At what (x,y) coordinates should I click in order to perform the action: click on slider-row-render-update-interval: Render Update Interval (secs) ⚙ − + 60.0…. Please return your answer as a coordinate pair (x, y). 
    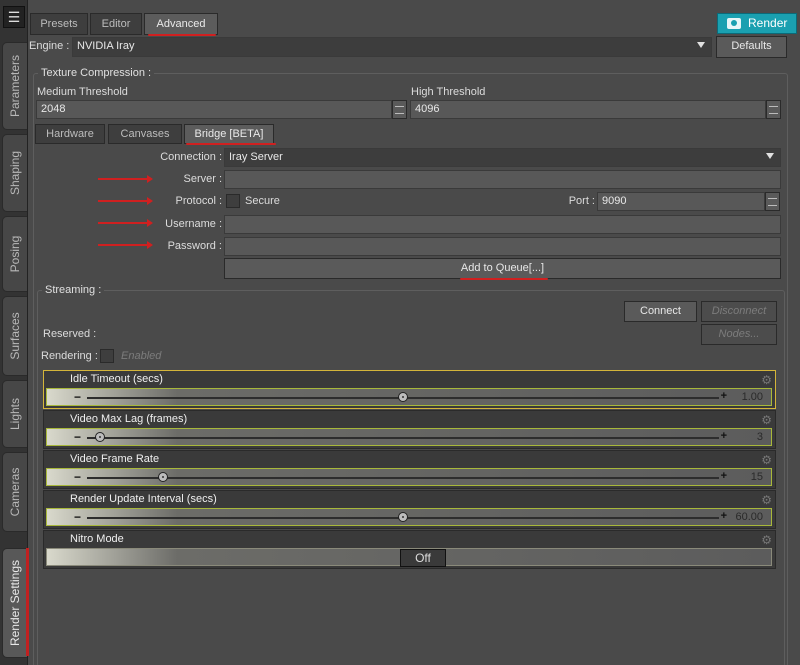
    Looking at the image, I should click on (409, 509).